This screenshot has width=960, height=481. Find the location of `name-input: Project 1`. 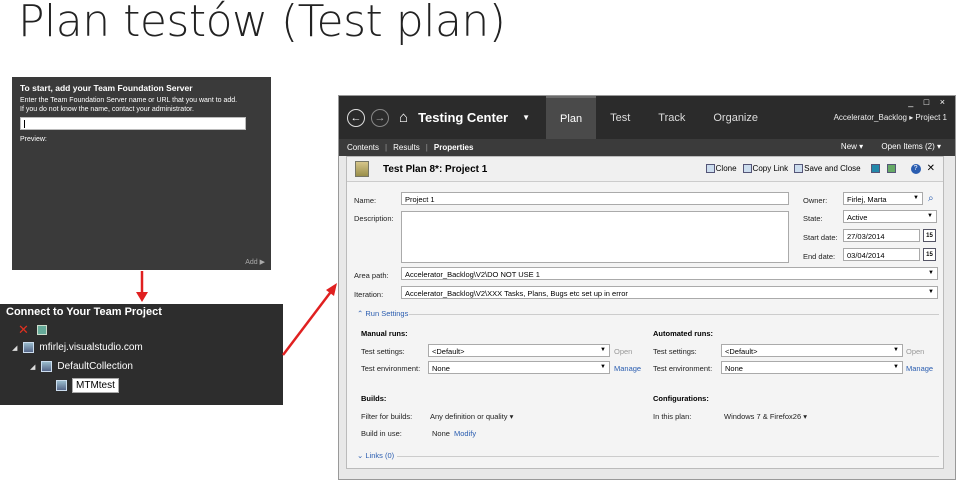

name-input: Project 1 is located at coordinates (595, 198).